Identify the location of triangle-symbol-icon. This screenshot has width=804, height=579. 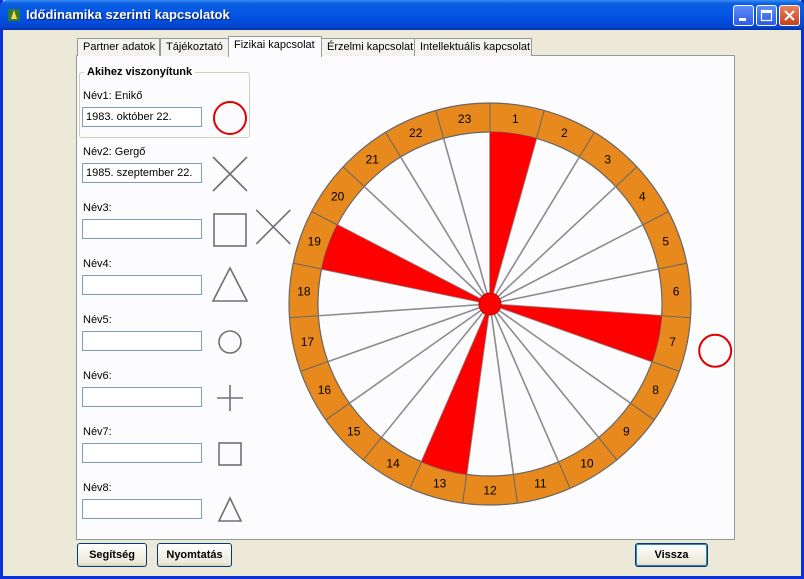
(230, 284).